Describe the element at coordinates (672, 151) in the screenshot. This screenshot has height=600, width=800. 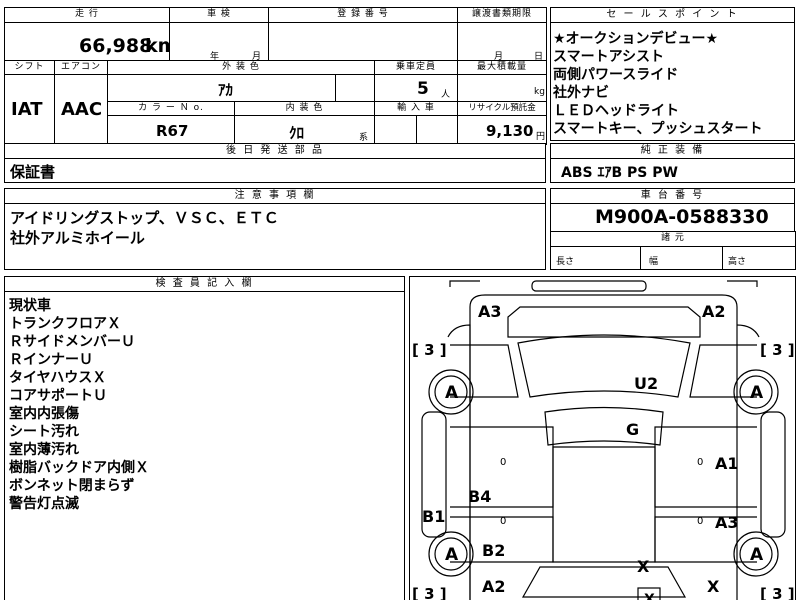
I see `equipment-label: 純 正 装 備` at that location.